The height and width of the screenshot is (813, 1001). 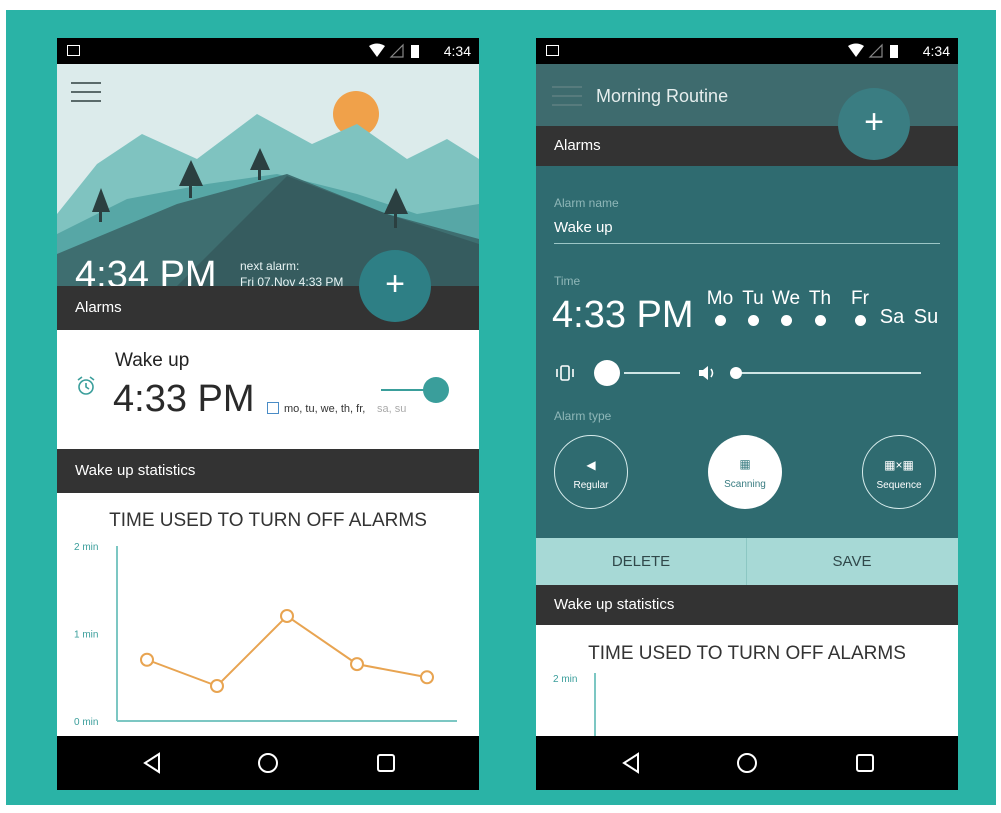 I want to click on action-bar: DELETE SAVE, so click(x=747, y=561).